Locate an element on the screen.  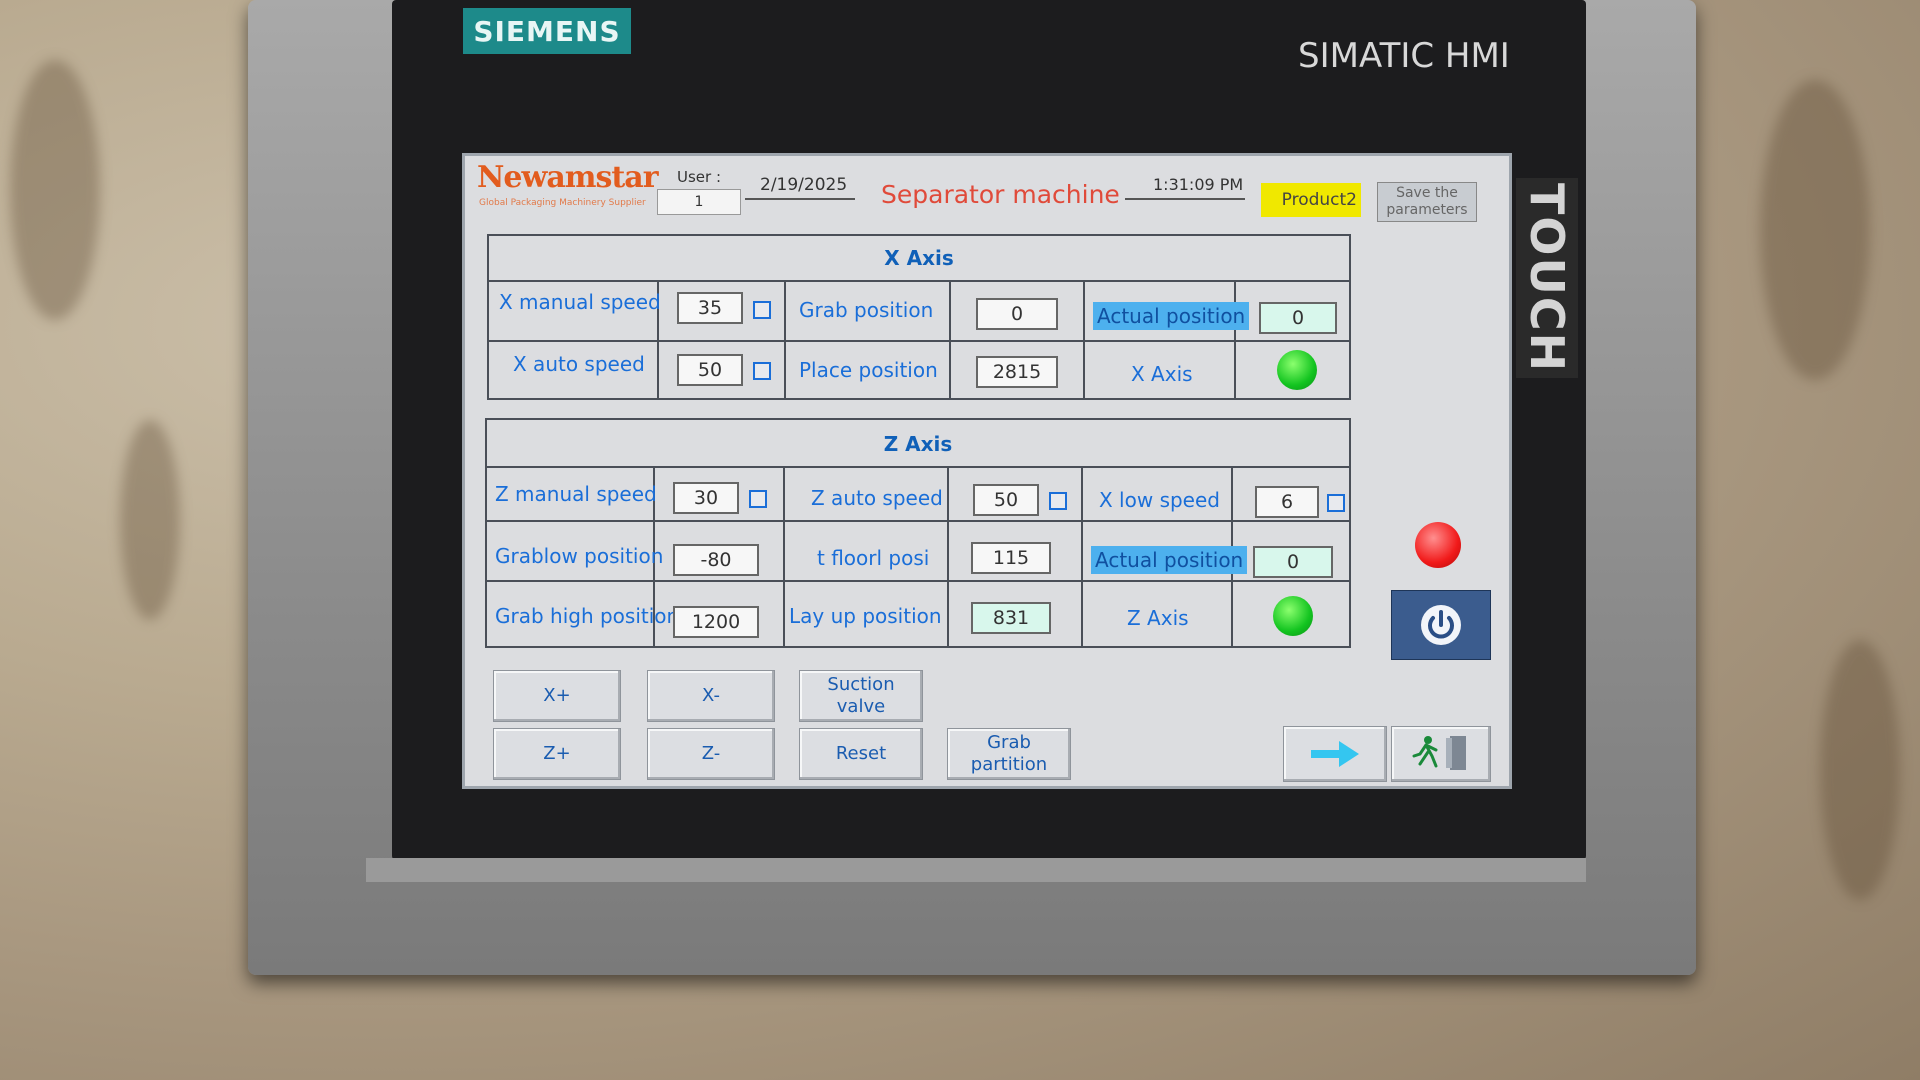
z-manual-speed-field: 30 is located at coordinates (706, 498).